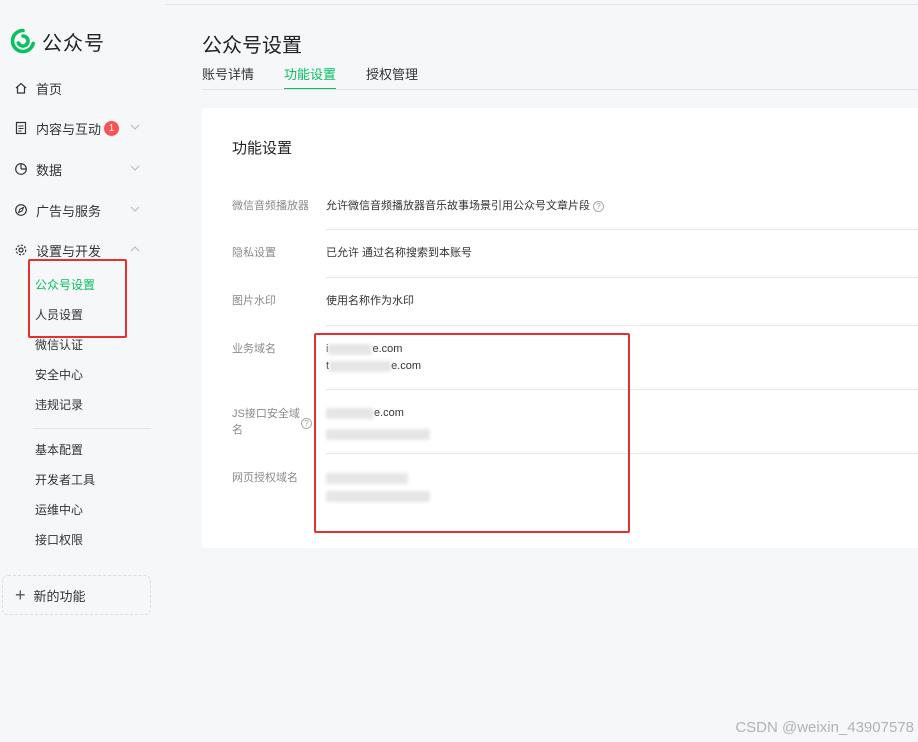  I want to click on sidebar-item-ads: 广告与服务, so click(84, 210).